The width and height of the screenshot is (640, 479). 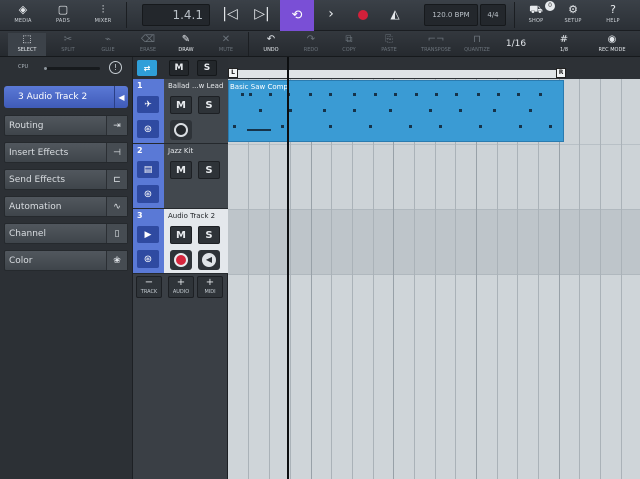 What do you see at coordinates (613, 15) in the screenshot?
I see `help-button: ? HELP` at bounding box center [613, 15].